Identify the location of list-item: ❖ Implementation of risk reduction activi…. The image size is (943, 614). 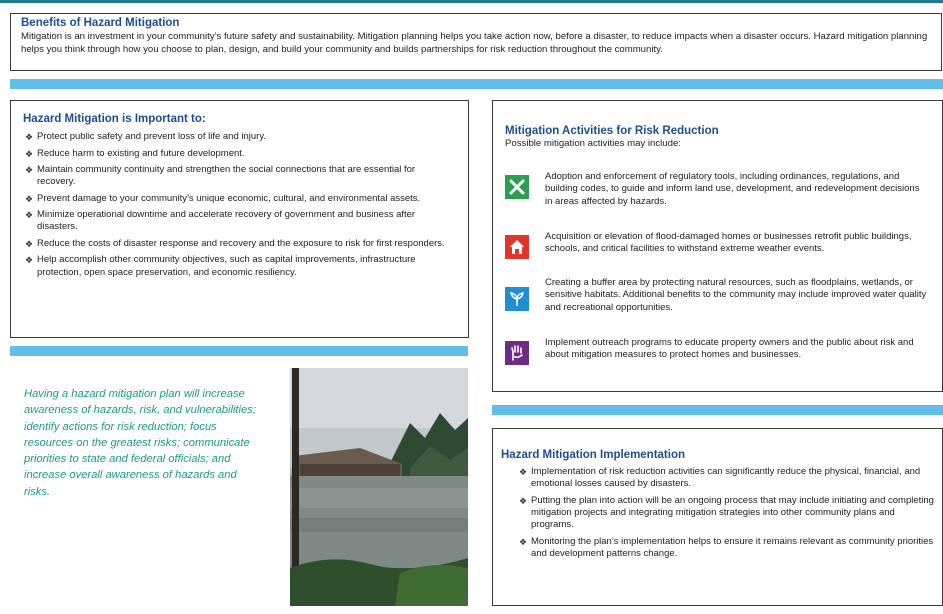
(720, 478).